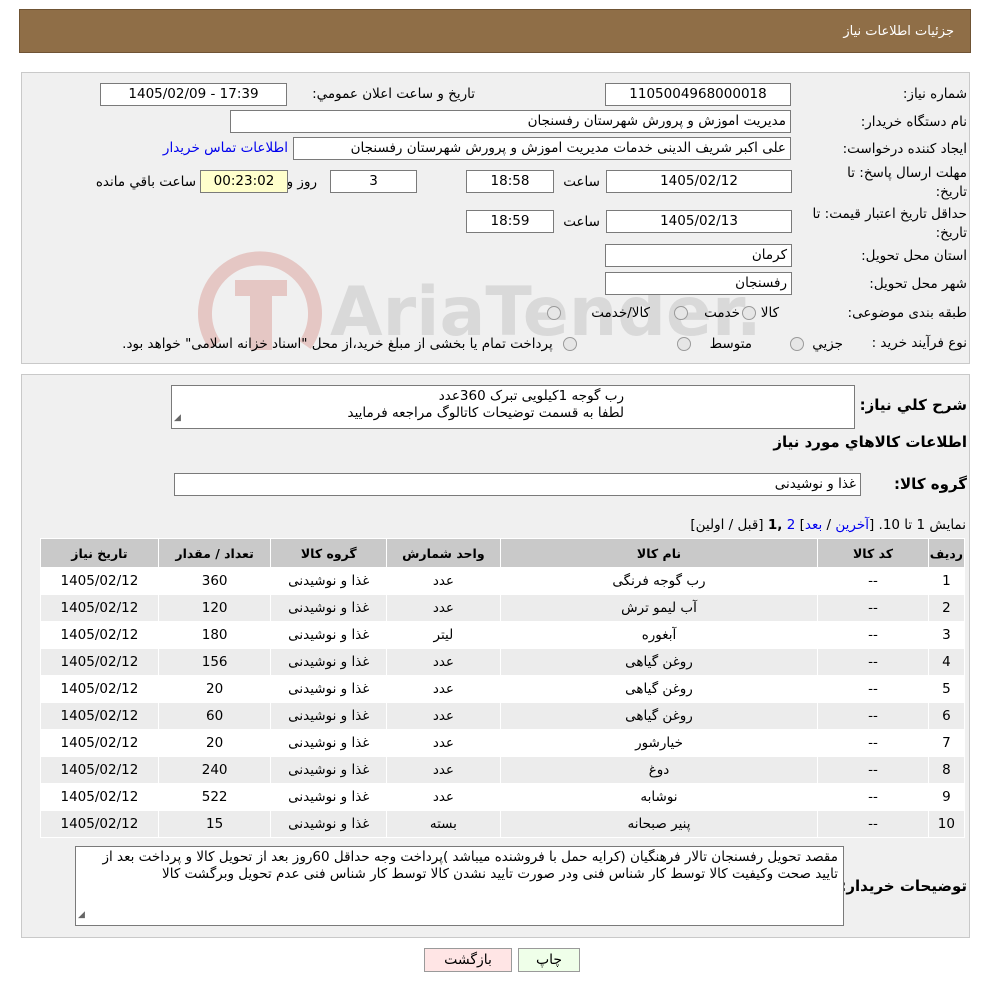 The height and width of the screenshot is (993, 985). What do you see at coordinates (214, 824) in the screenshot?
I see `cell-quantity: 15` at bounding box center [214, 824].